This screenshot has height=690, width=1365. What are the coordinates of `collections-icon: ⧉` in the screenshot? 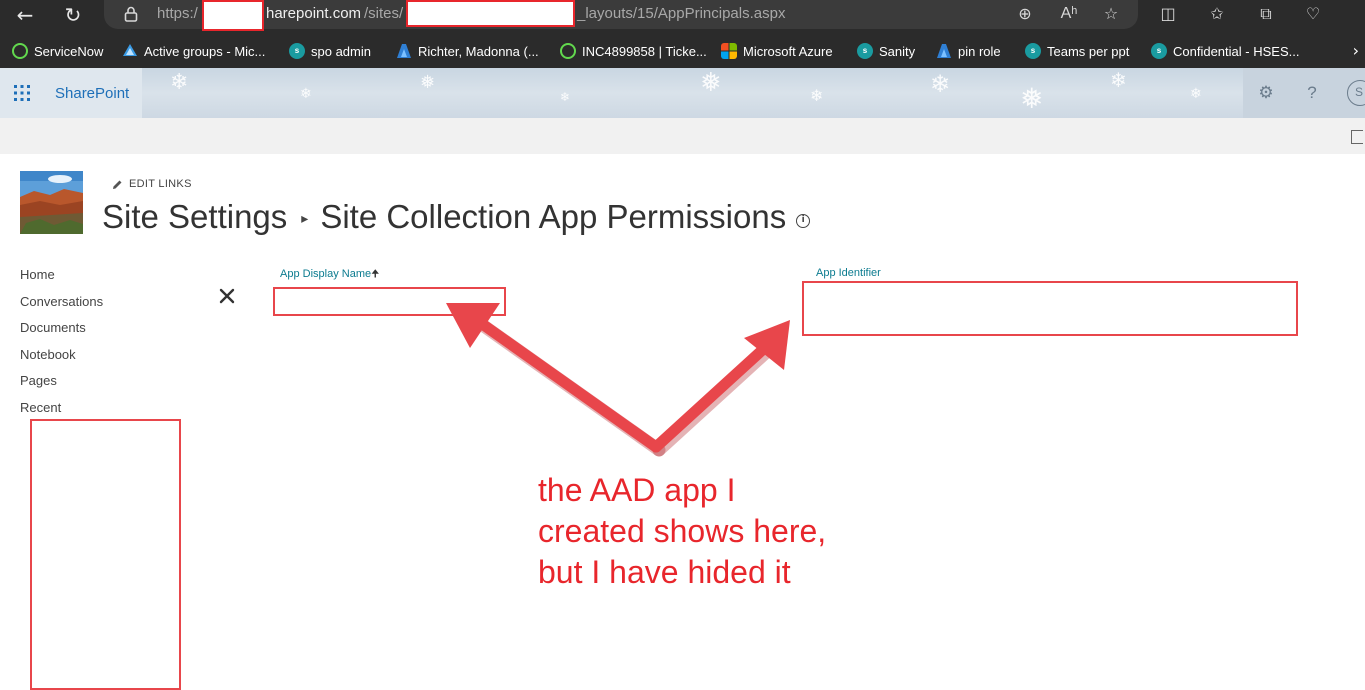 It's located at (1266, 14).